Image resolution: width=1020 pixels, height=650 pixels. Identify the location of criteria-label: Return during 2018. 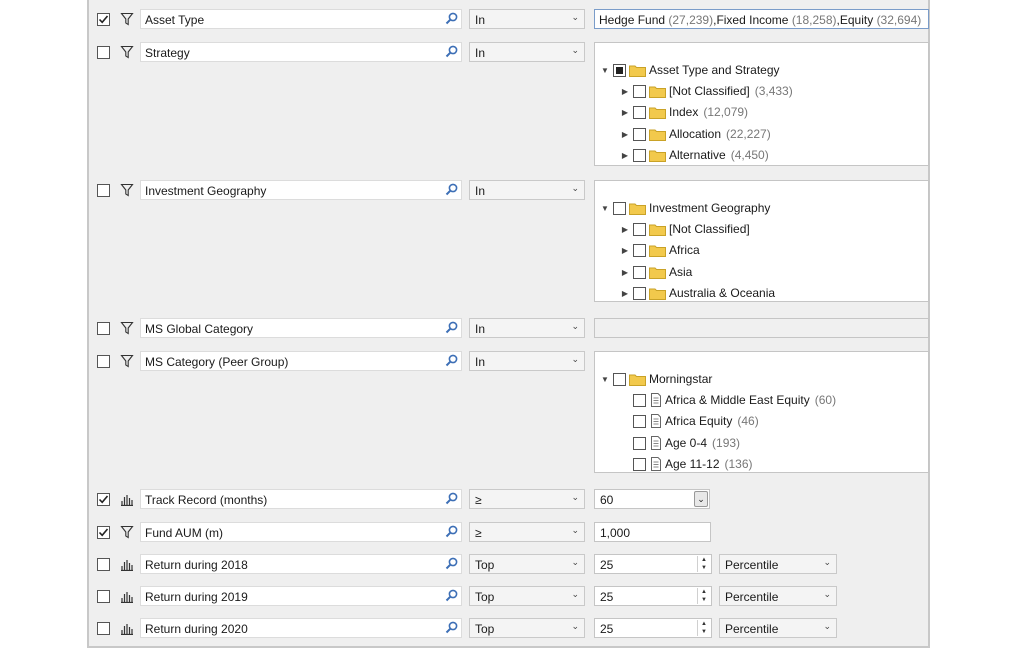
(196, 565).